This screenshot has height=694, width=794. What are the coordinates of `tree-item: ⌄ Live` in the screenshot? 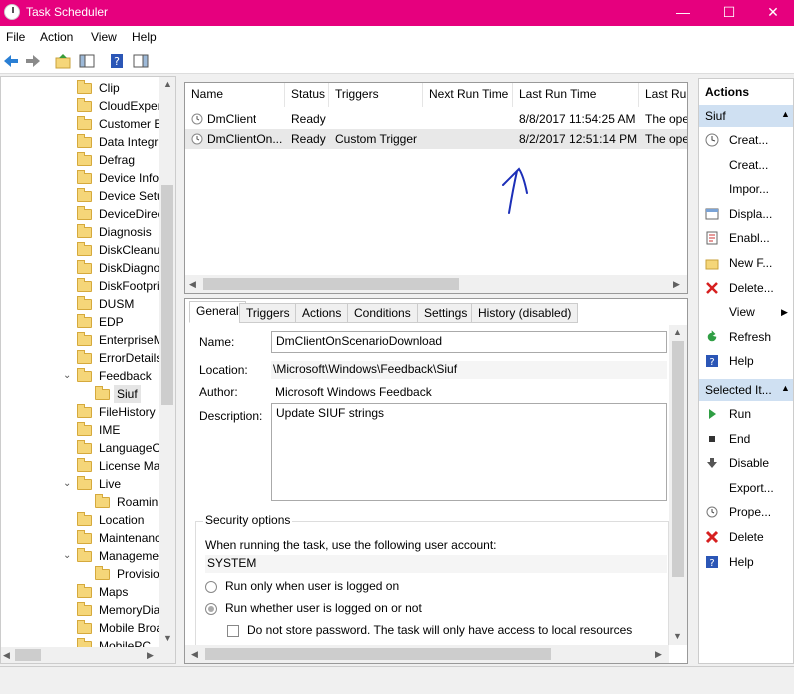 It's located at (81, 484).